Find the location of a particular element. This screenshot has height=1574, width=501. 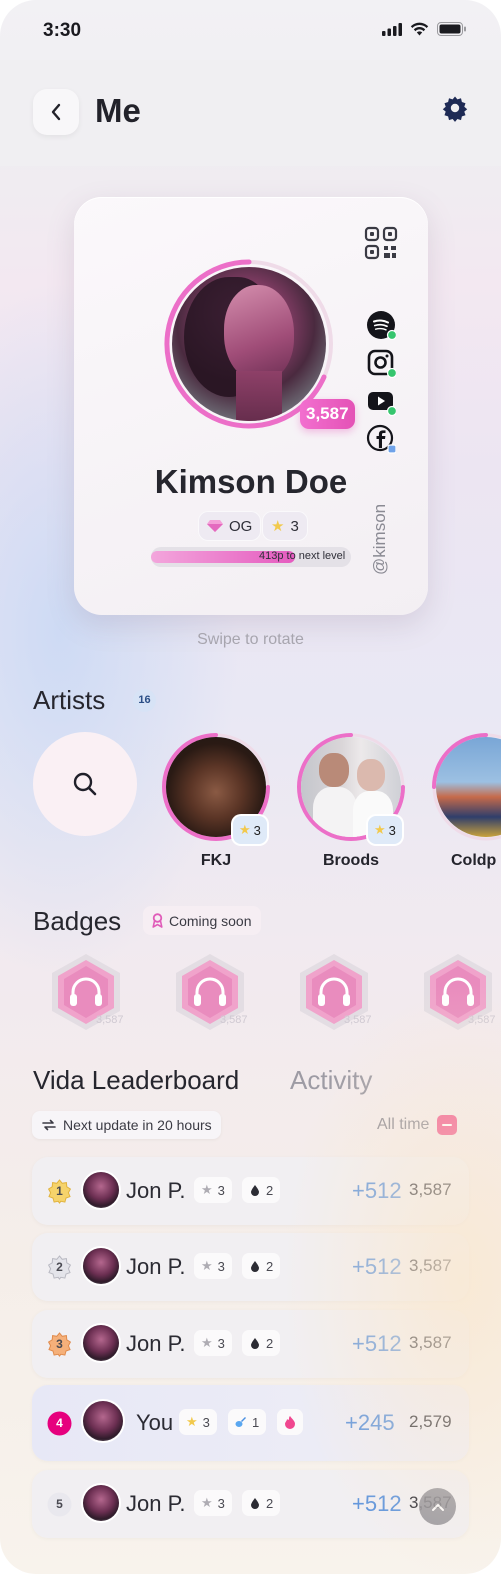

leaderboard-row-you: 4 You ★ 3 1 +245 2,579 is located at coordinates (250, 1423).